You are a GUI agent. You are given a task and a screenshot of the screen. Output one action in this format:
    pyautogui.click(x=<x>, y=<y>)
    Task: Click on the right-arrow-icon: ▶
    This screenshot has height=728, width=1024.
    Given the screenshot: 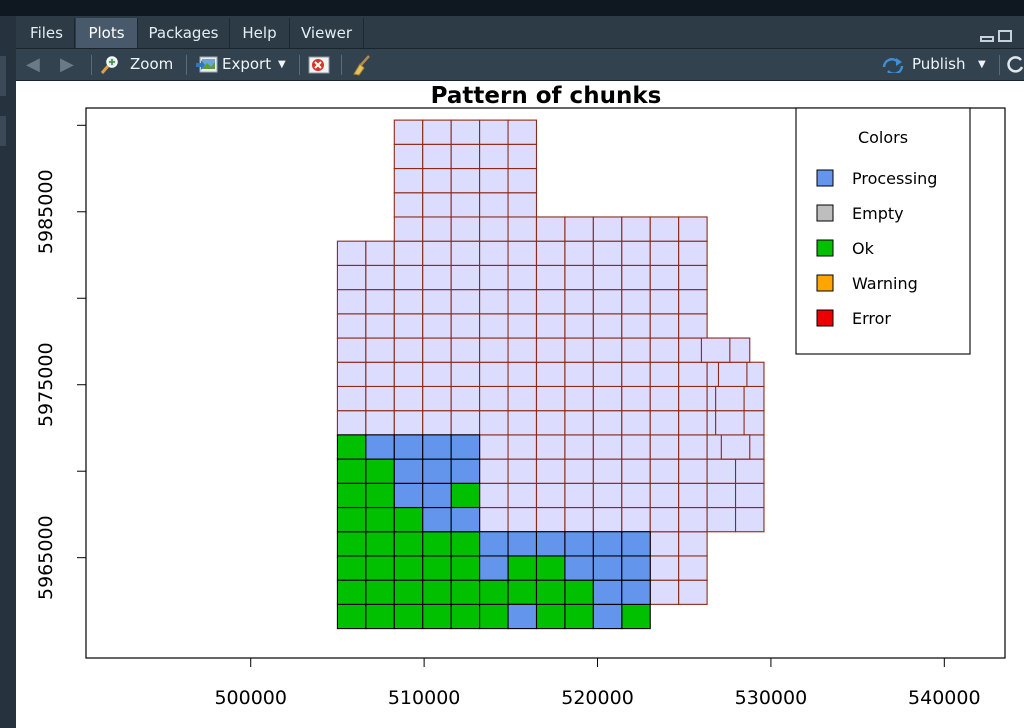 What is the action you would take?
    pyautogui.click(x=71, y=65)
    